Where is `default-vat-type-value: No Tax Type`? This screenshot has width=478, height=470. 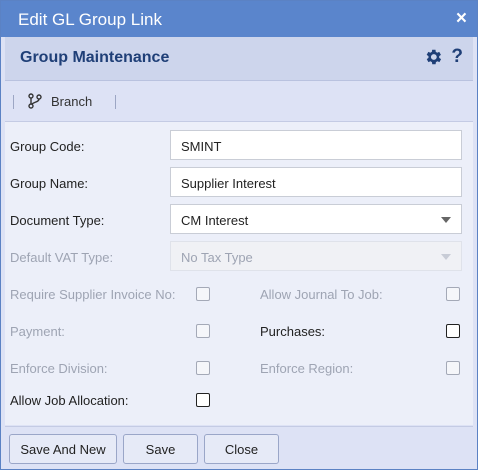
default-vat-type-value: No Tax Type is located at coordinates (217, 257).